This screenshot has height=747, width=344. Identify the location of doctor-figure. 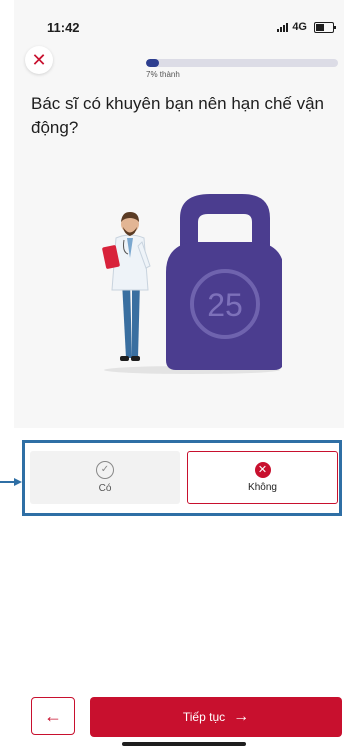
(126, 286).